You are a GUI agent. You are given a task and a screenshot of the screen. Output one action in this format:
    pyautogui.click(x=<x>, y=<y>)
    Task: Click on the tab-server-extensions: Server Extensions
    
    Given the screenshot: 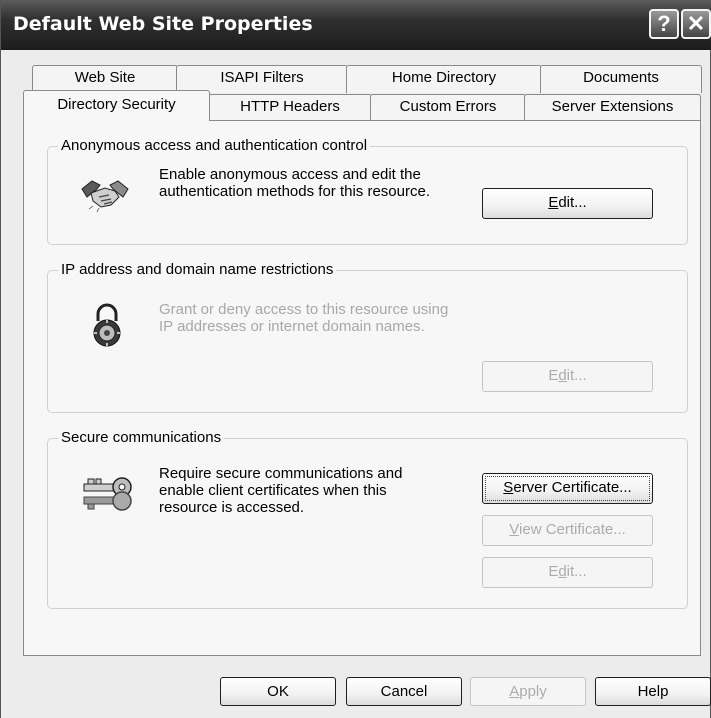 What is the action you would take?
    pyautogui.click(x=612, y=107)
    